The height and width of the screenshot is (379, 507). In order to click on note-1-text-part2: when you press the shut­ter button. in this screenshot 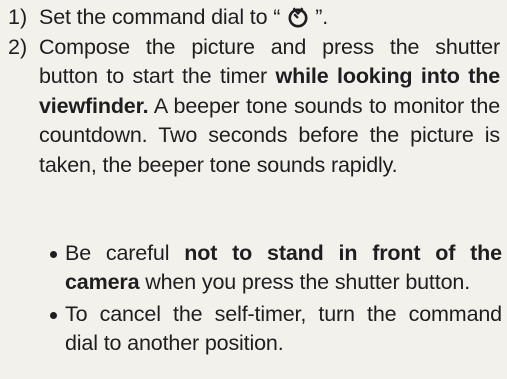, I will do `click(305, 282)`.